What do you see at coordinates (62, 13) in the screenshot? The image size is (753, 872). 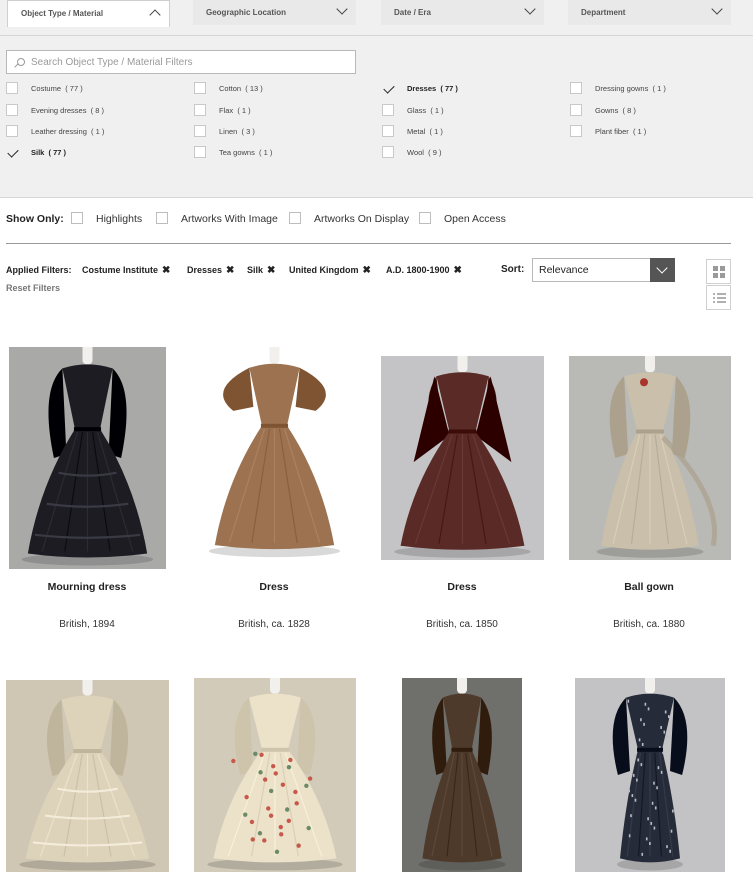 I see `dropdown-label: Object Type / Material` at bounding box center [62, 13].